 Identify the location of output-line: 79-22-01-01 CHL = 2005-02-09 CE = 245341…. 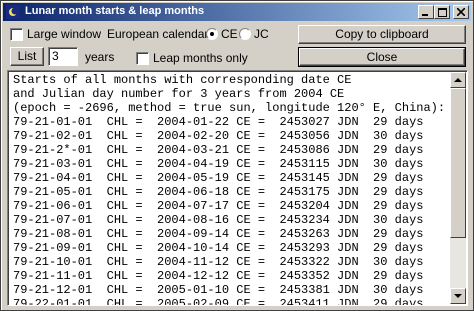
(218, 301).